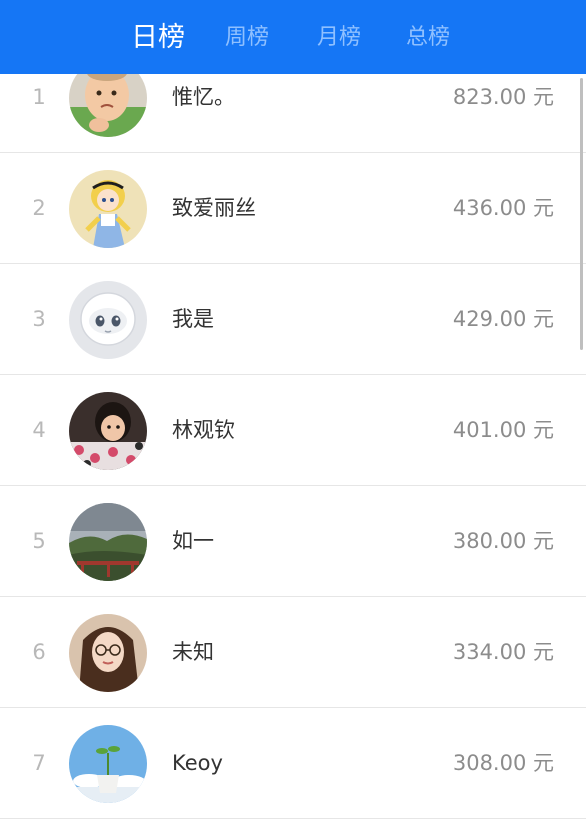 Image resolution: width=586 pixels, height=829 pixels. I want to click on user-name: 林观钦, so click(203, 430).